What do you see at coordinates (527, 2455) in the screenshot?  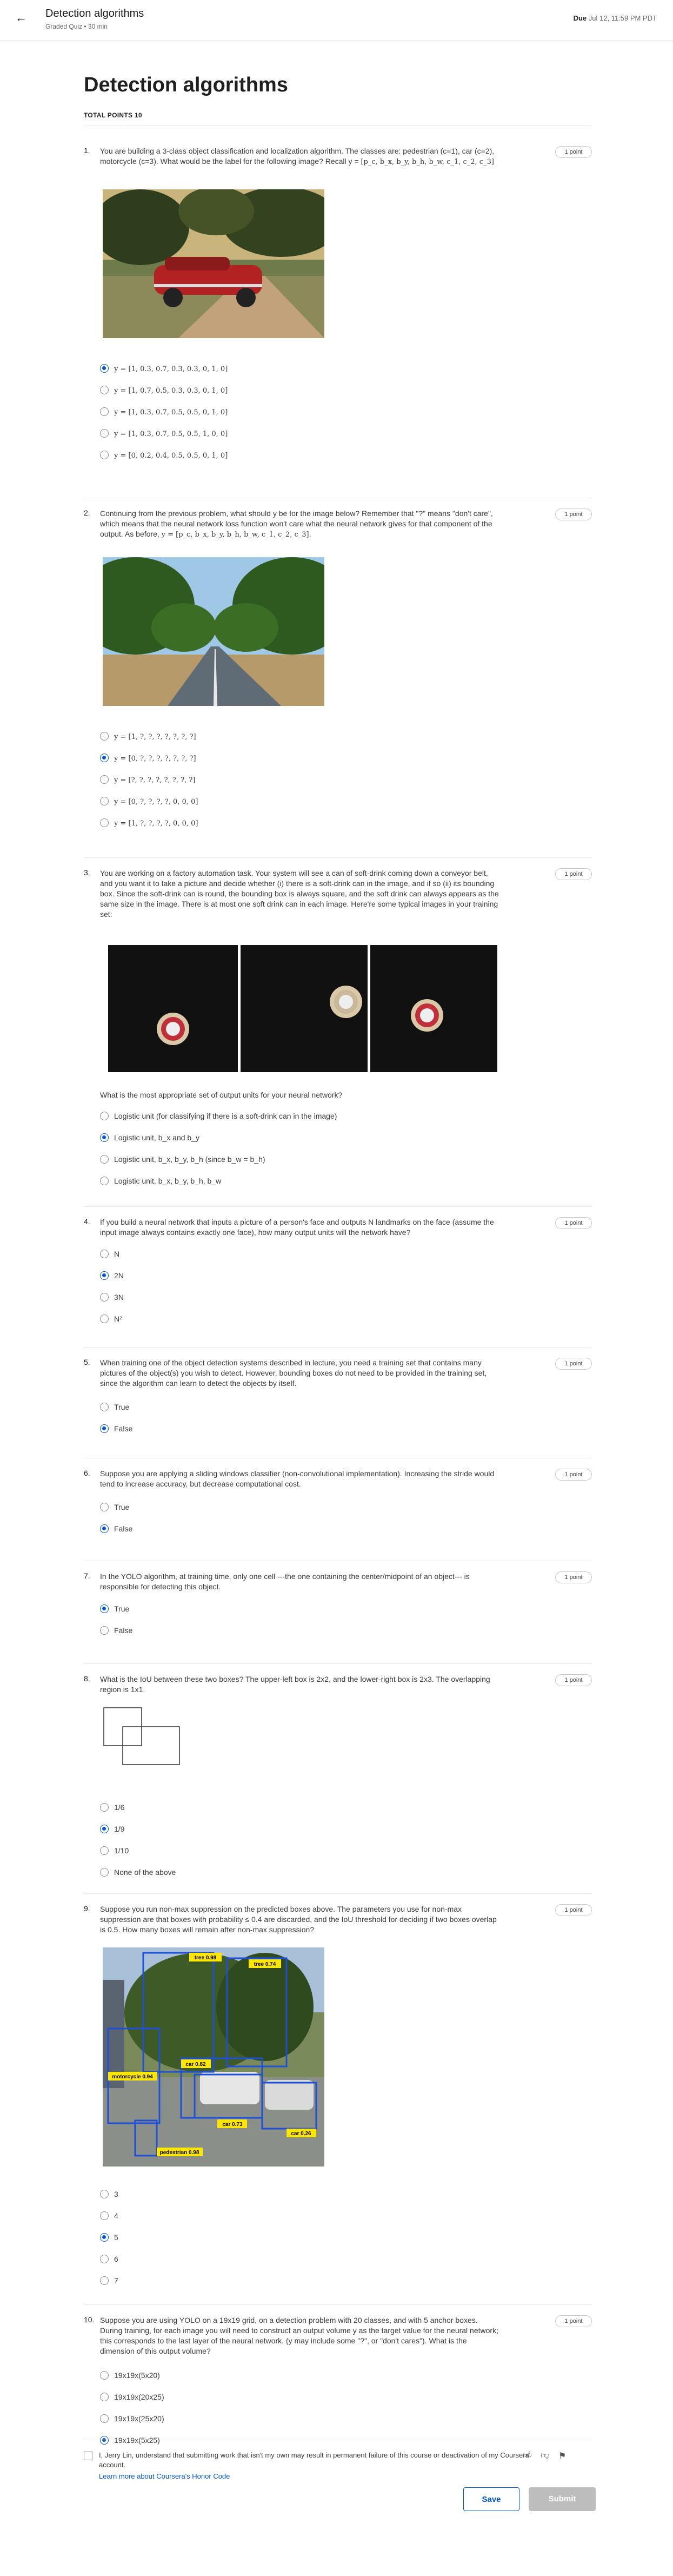 I see `thumbs-up-icon: 👍︎` at bounding box center [527, 2455].